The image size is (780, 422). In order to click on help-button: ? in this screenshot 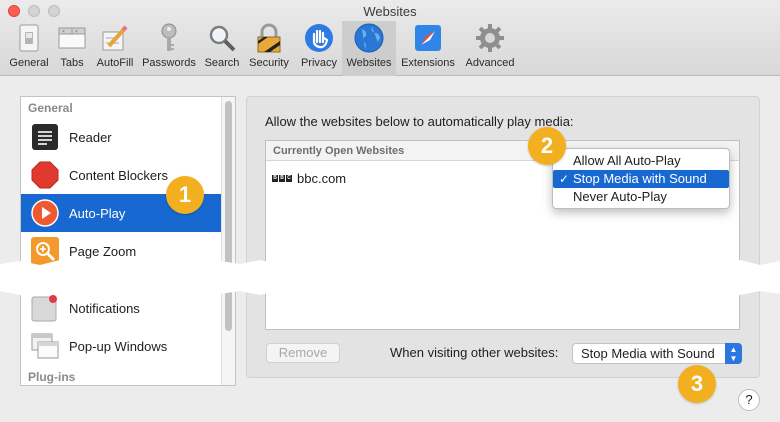, I will do `click(749, 400)`.